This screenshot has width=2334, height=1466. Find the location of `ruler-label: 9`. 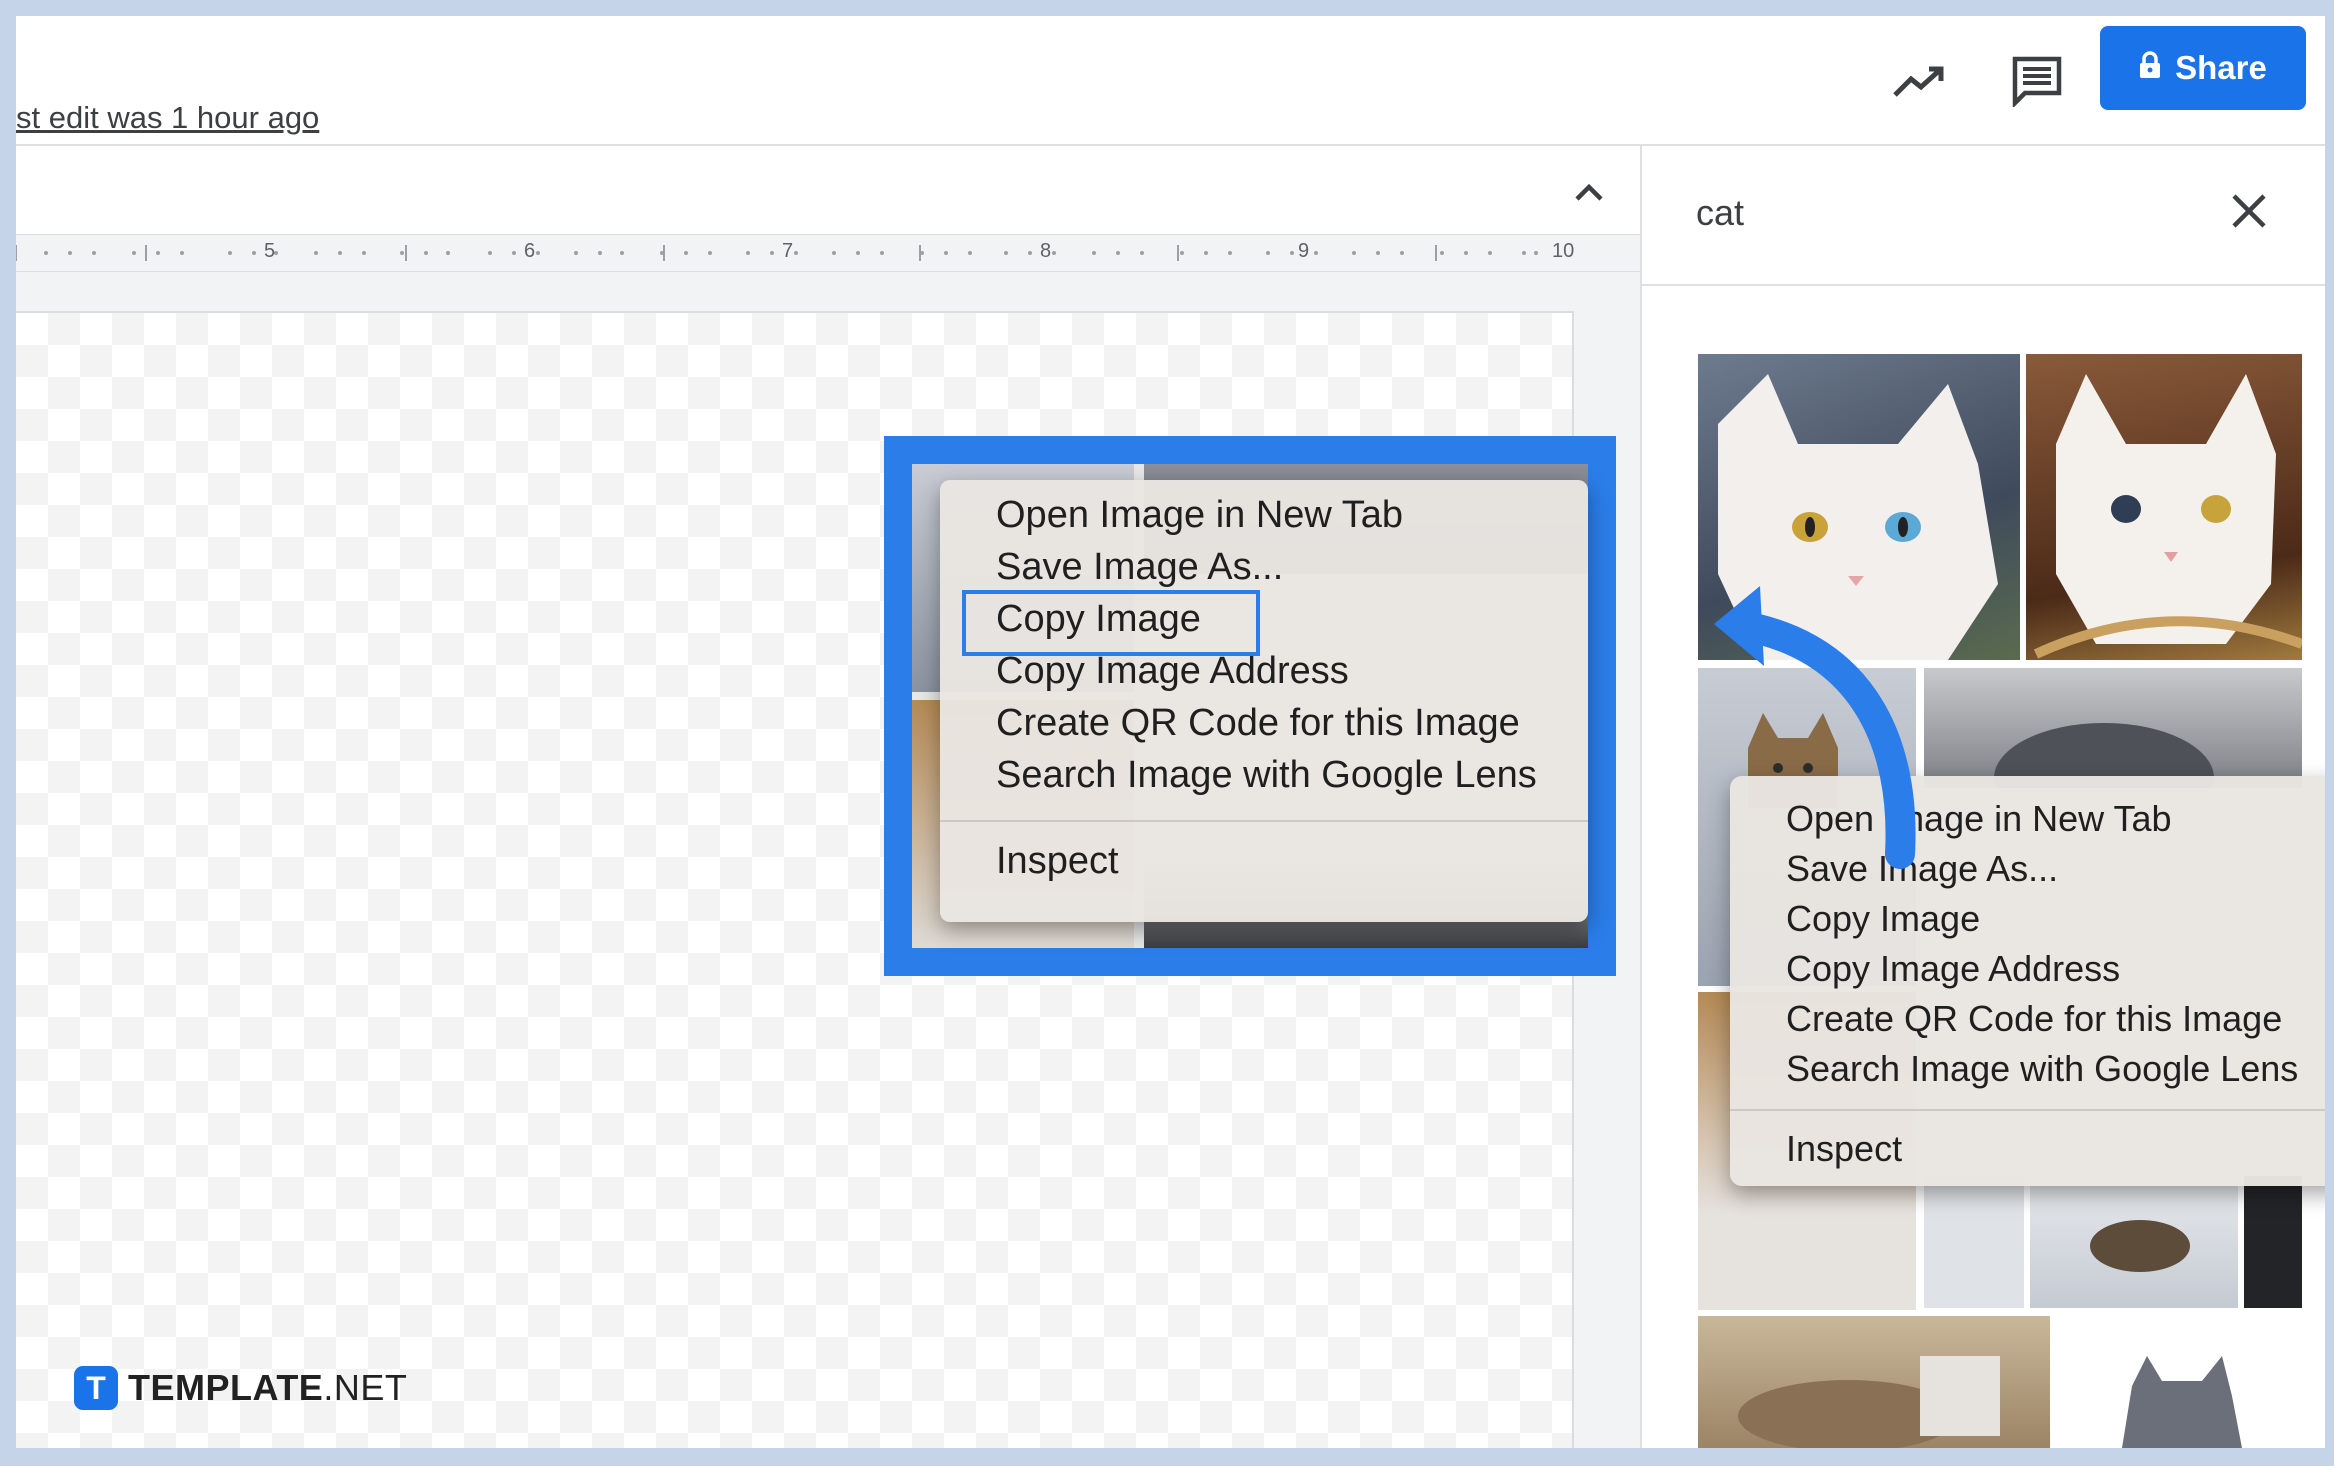

ruler-label: 9 is located at coordinates (1304, 251).